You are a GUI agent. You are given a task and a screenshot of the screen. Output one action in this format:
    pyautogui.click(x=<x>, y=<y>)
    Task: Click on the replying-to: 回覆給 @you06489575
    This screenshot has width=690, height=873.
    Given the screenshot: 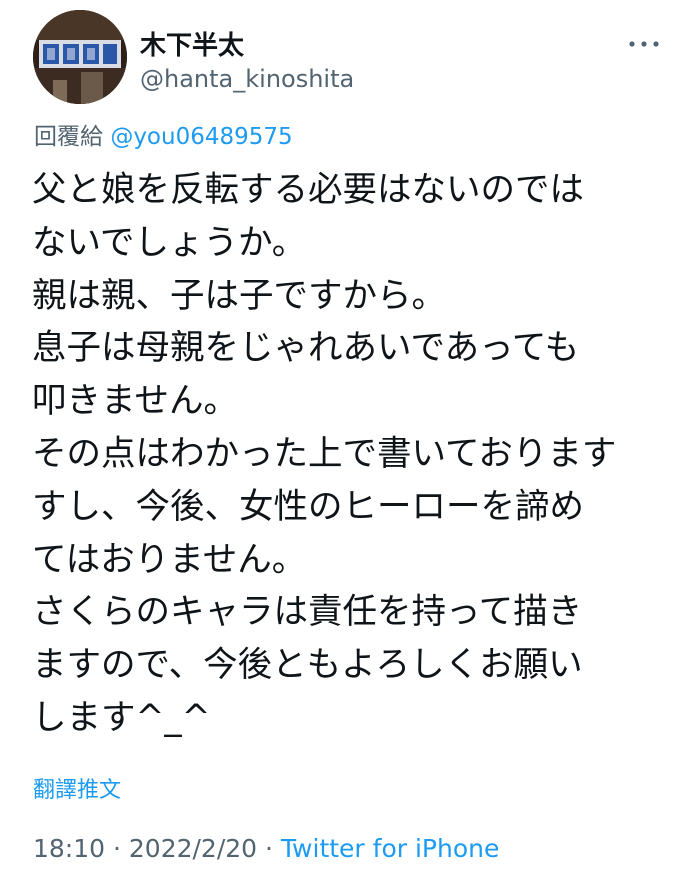 What is the action you would take?
    pyautogui.click(x=163, y=137)
    